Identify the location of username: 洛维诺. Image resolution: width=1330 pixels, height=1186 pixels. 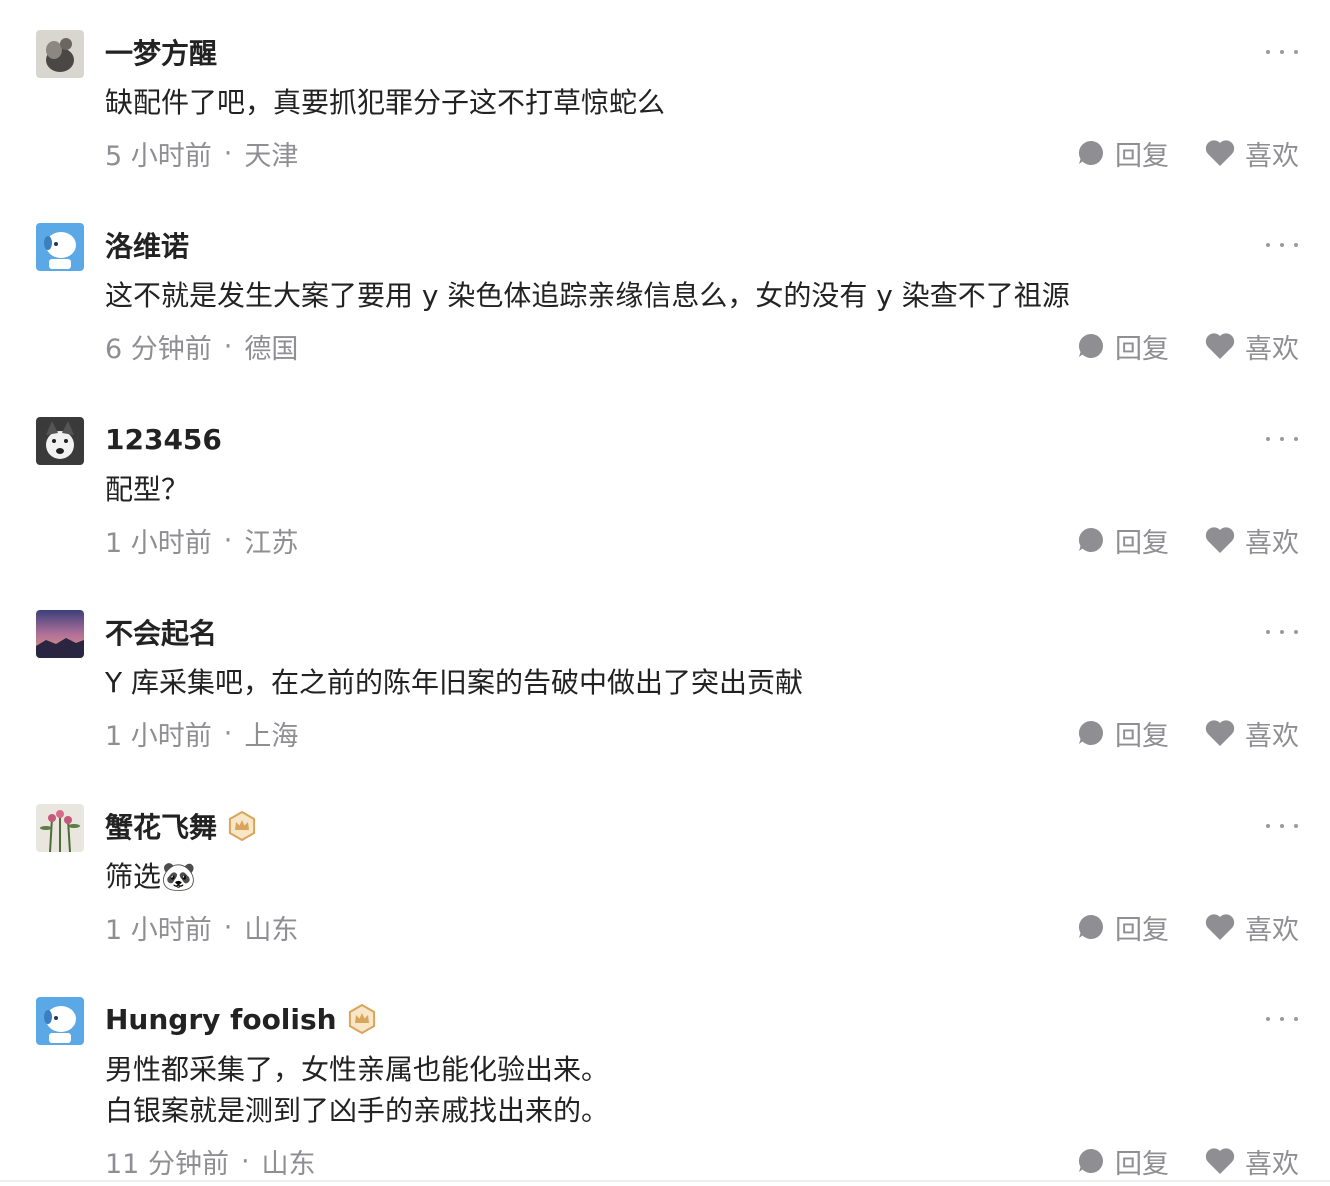
(147, 245).